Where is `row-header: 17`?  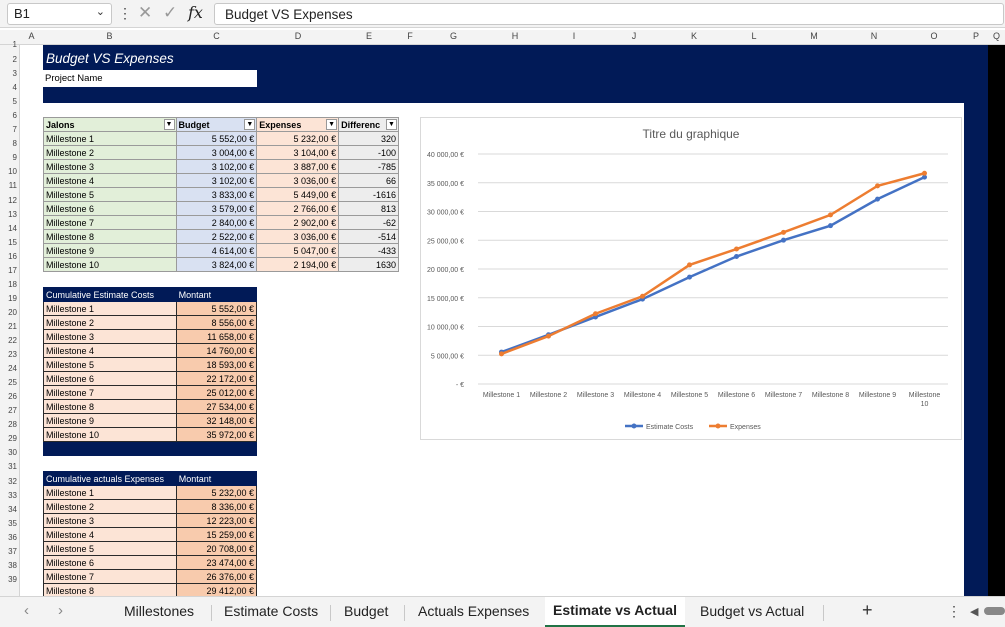
row-header: 17 is located at coordinates (8, 270).